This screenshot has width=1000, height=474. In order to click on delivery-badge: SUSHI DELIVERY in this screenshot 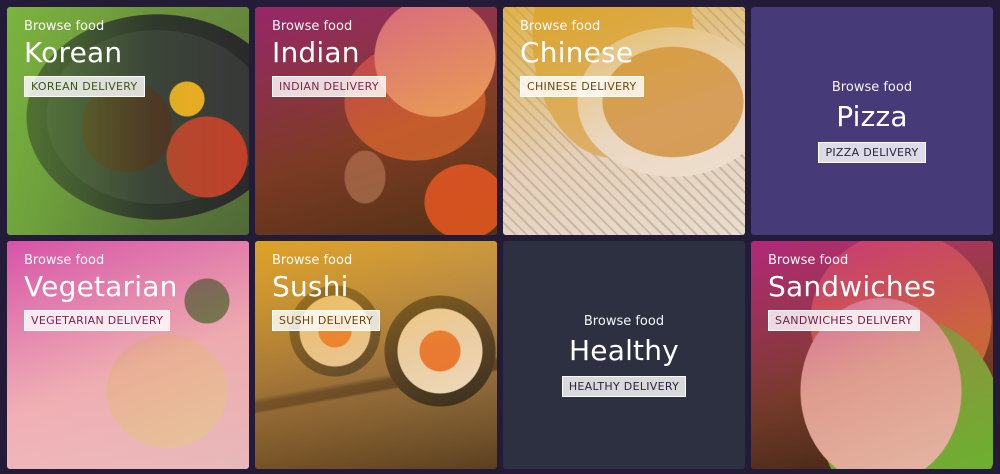, I will do `click(326, 320)`.